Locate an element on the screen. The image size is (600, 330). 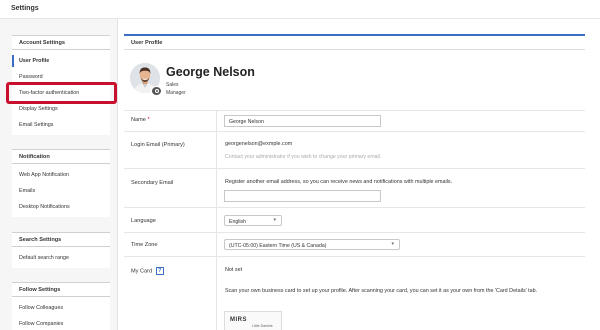
time-zone-select: (UTC-05:00) Eastern Time (US & Canada) ▾ is located at coordinates (312, 244).